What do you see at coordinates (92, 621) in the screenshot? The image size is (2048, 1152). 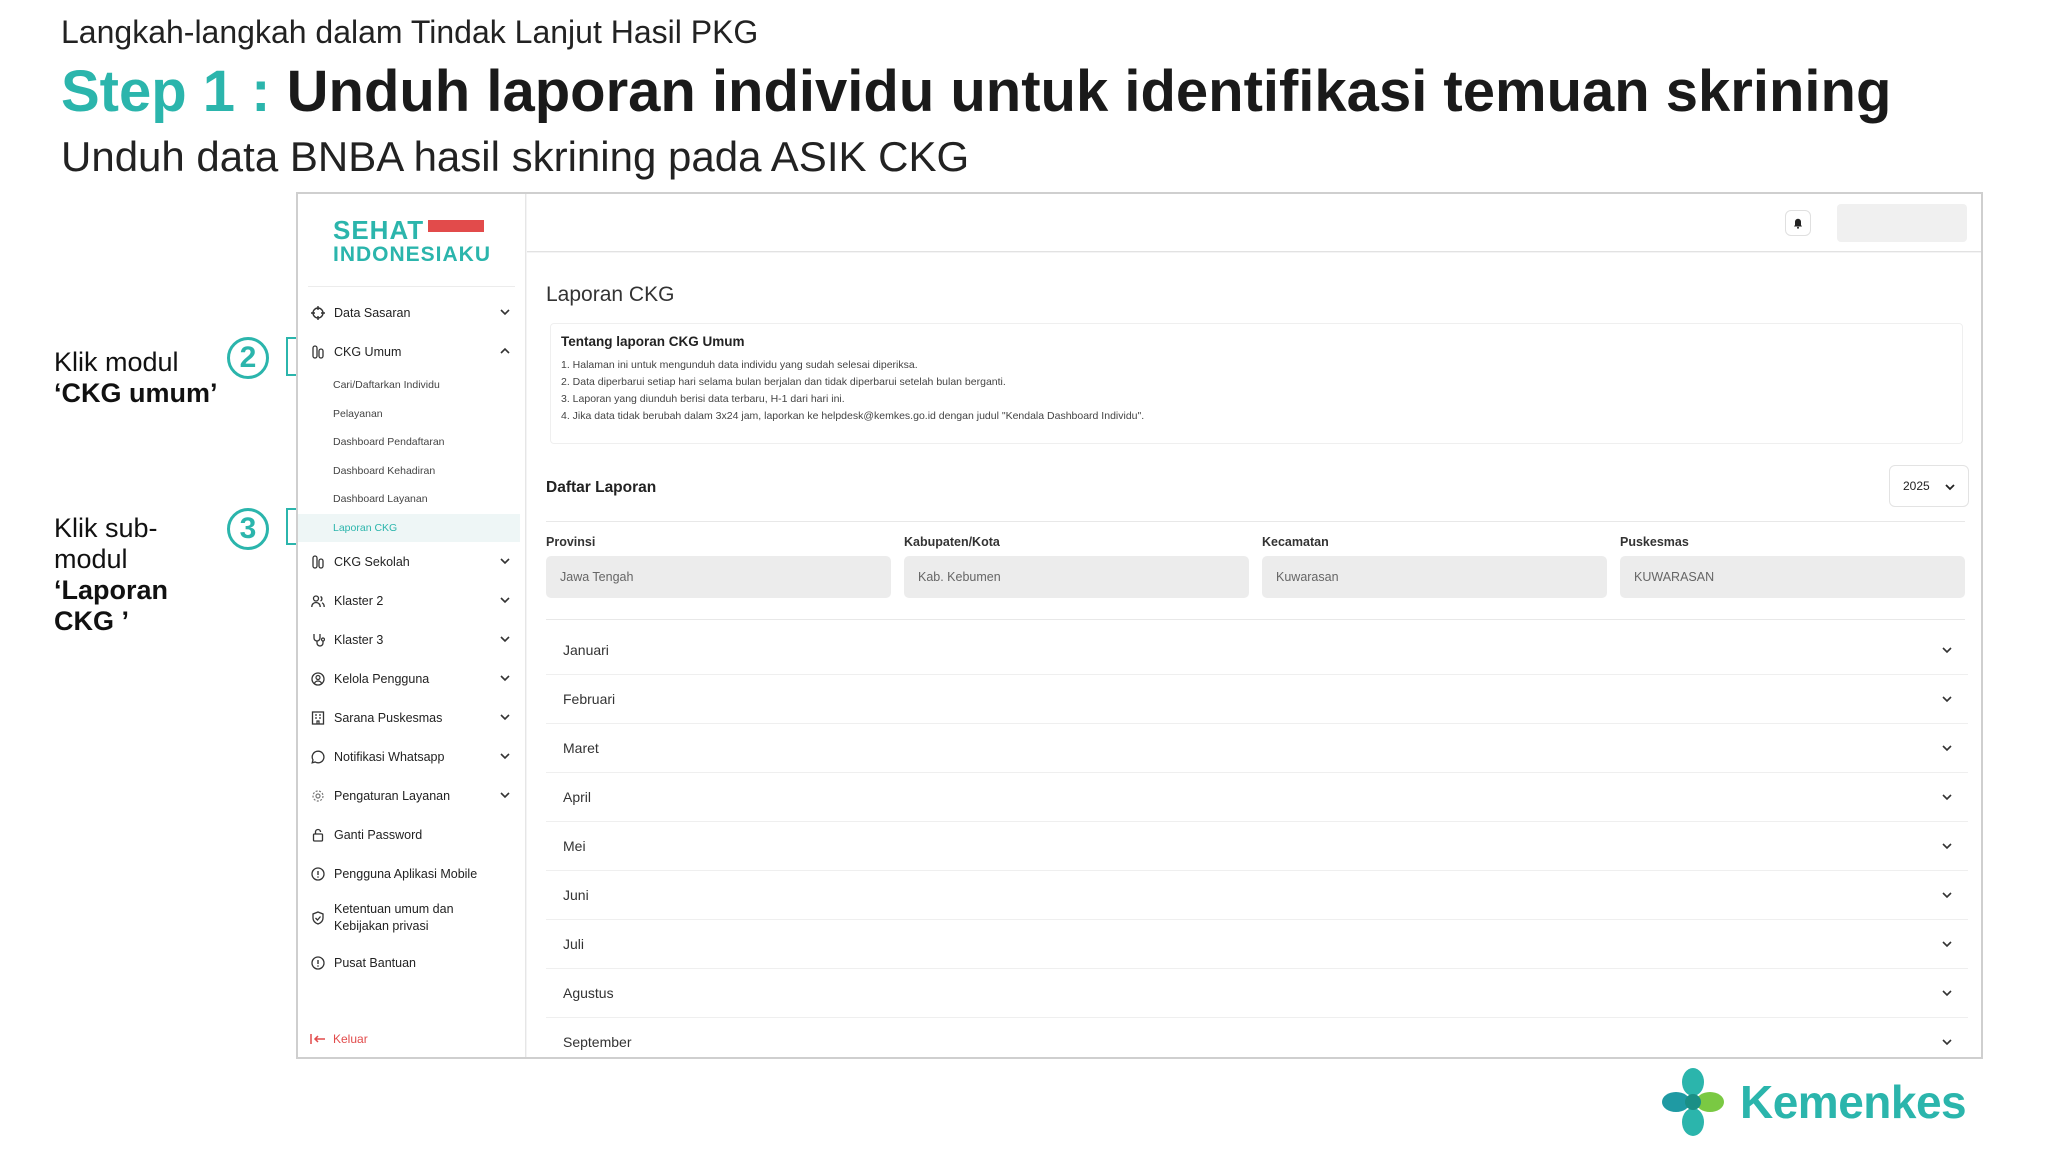 I see `annotation-3-line: CKG ’` at bounding box center [92, 621].